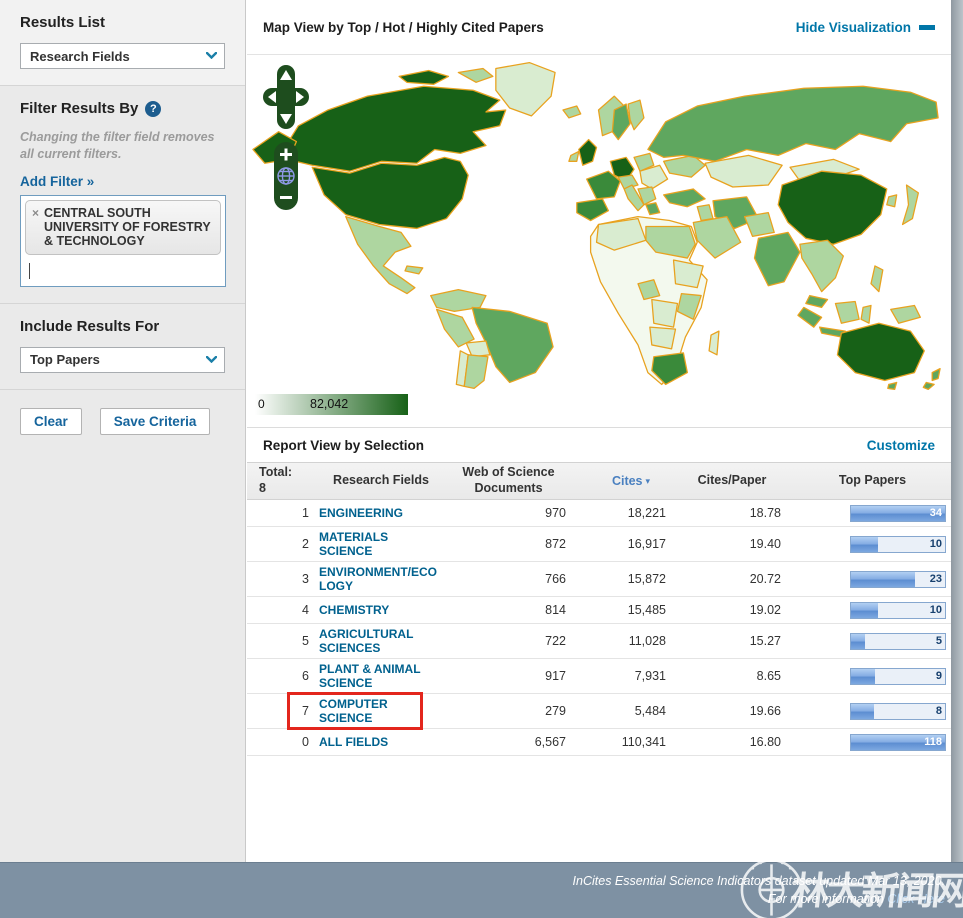 The height and width of the screenshot is (918, 963). Describe the element at coordinates (765, 641) in the screenshot. I see `row-cites-per-paper: 15.27` at that location.